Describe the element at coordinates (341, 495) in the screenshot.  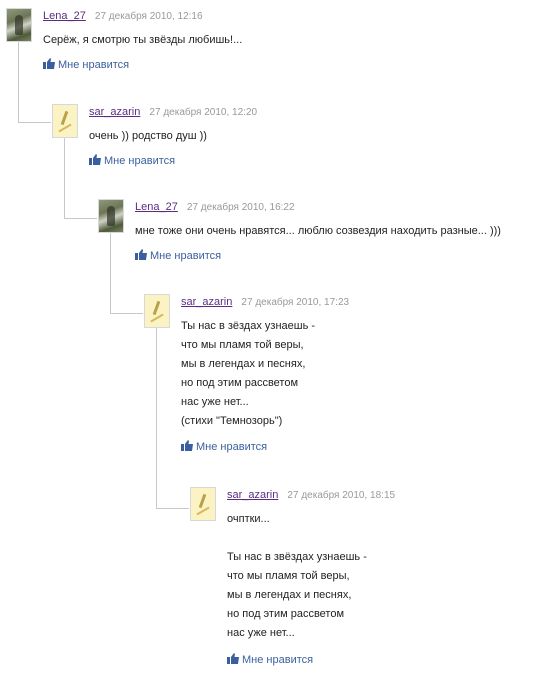
I see `comment-date: 27 декабря 2010, 18:15` at that location.